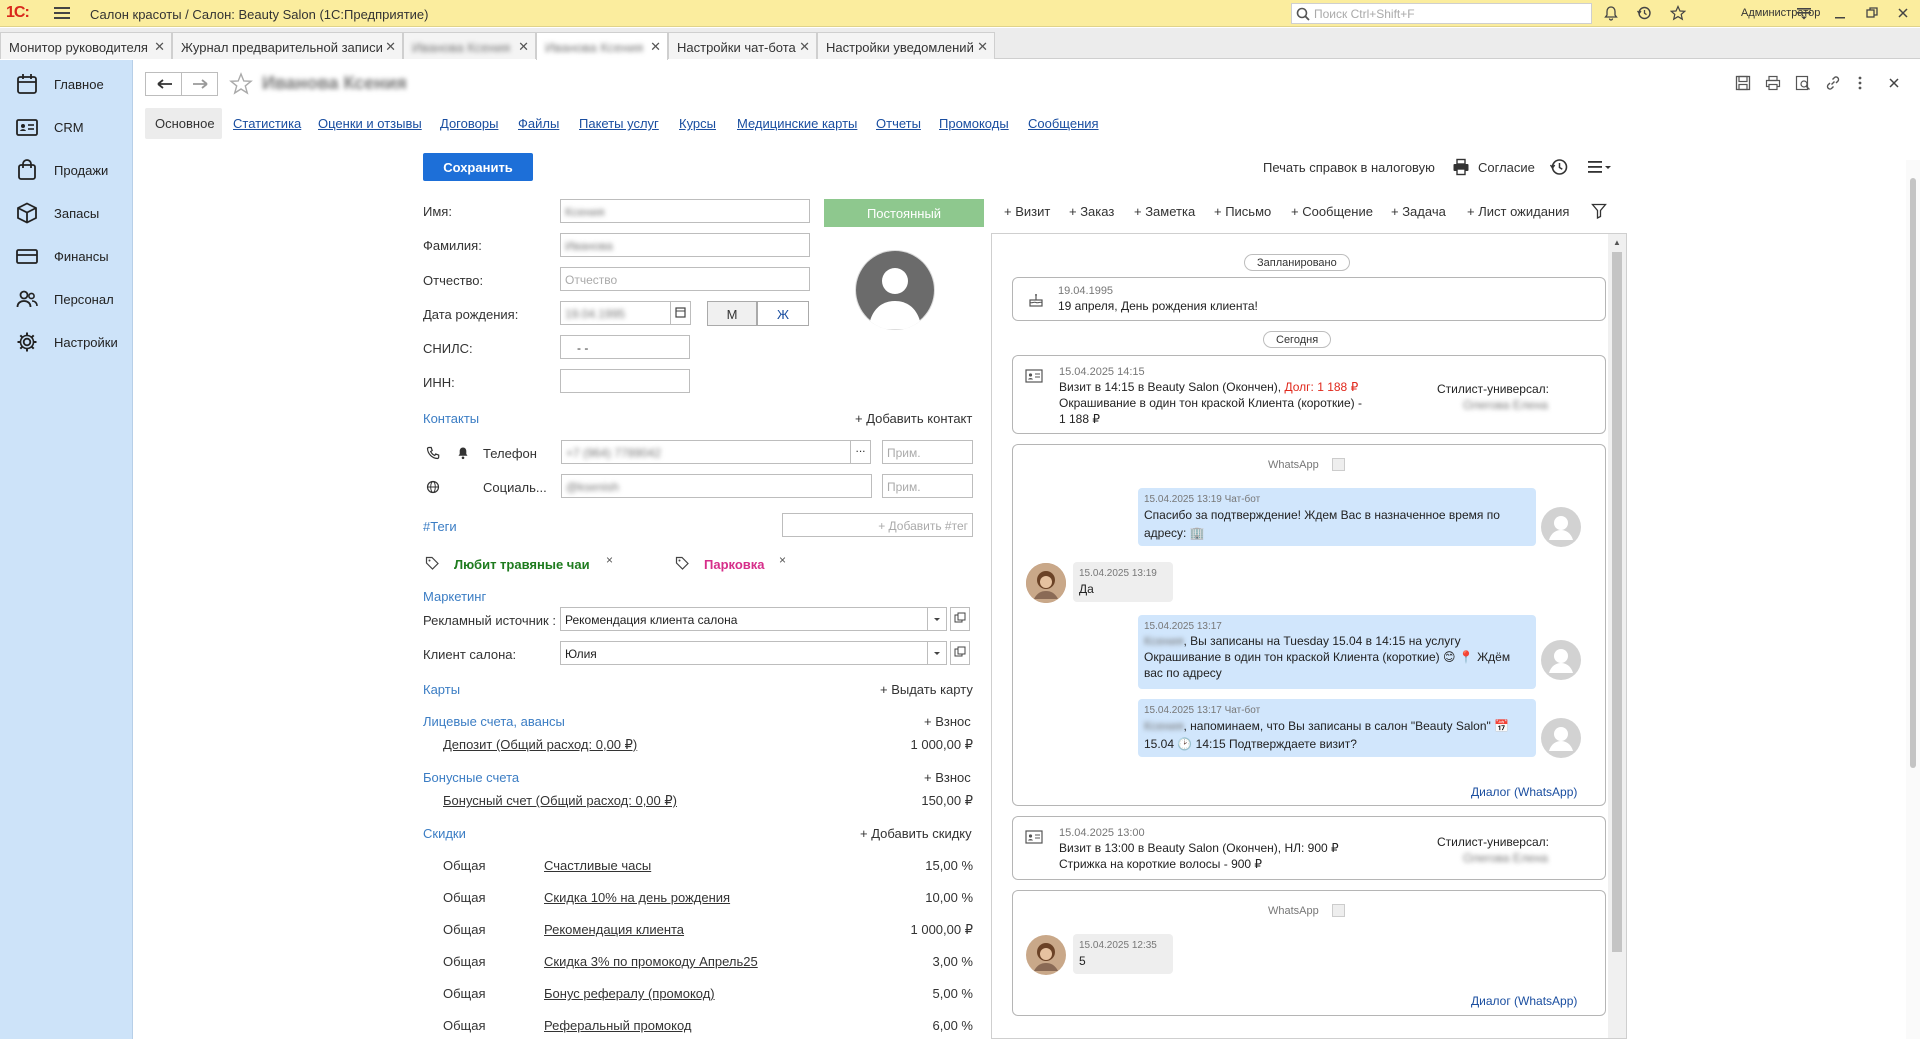  I want to click on bonus-deposit-link: + Взнос, so click(947, 777).